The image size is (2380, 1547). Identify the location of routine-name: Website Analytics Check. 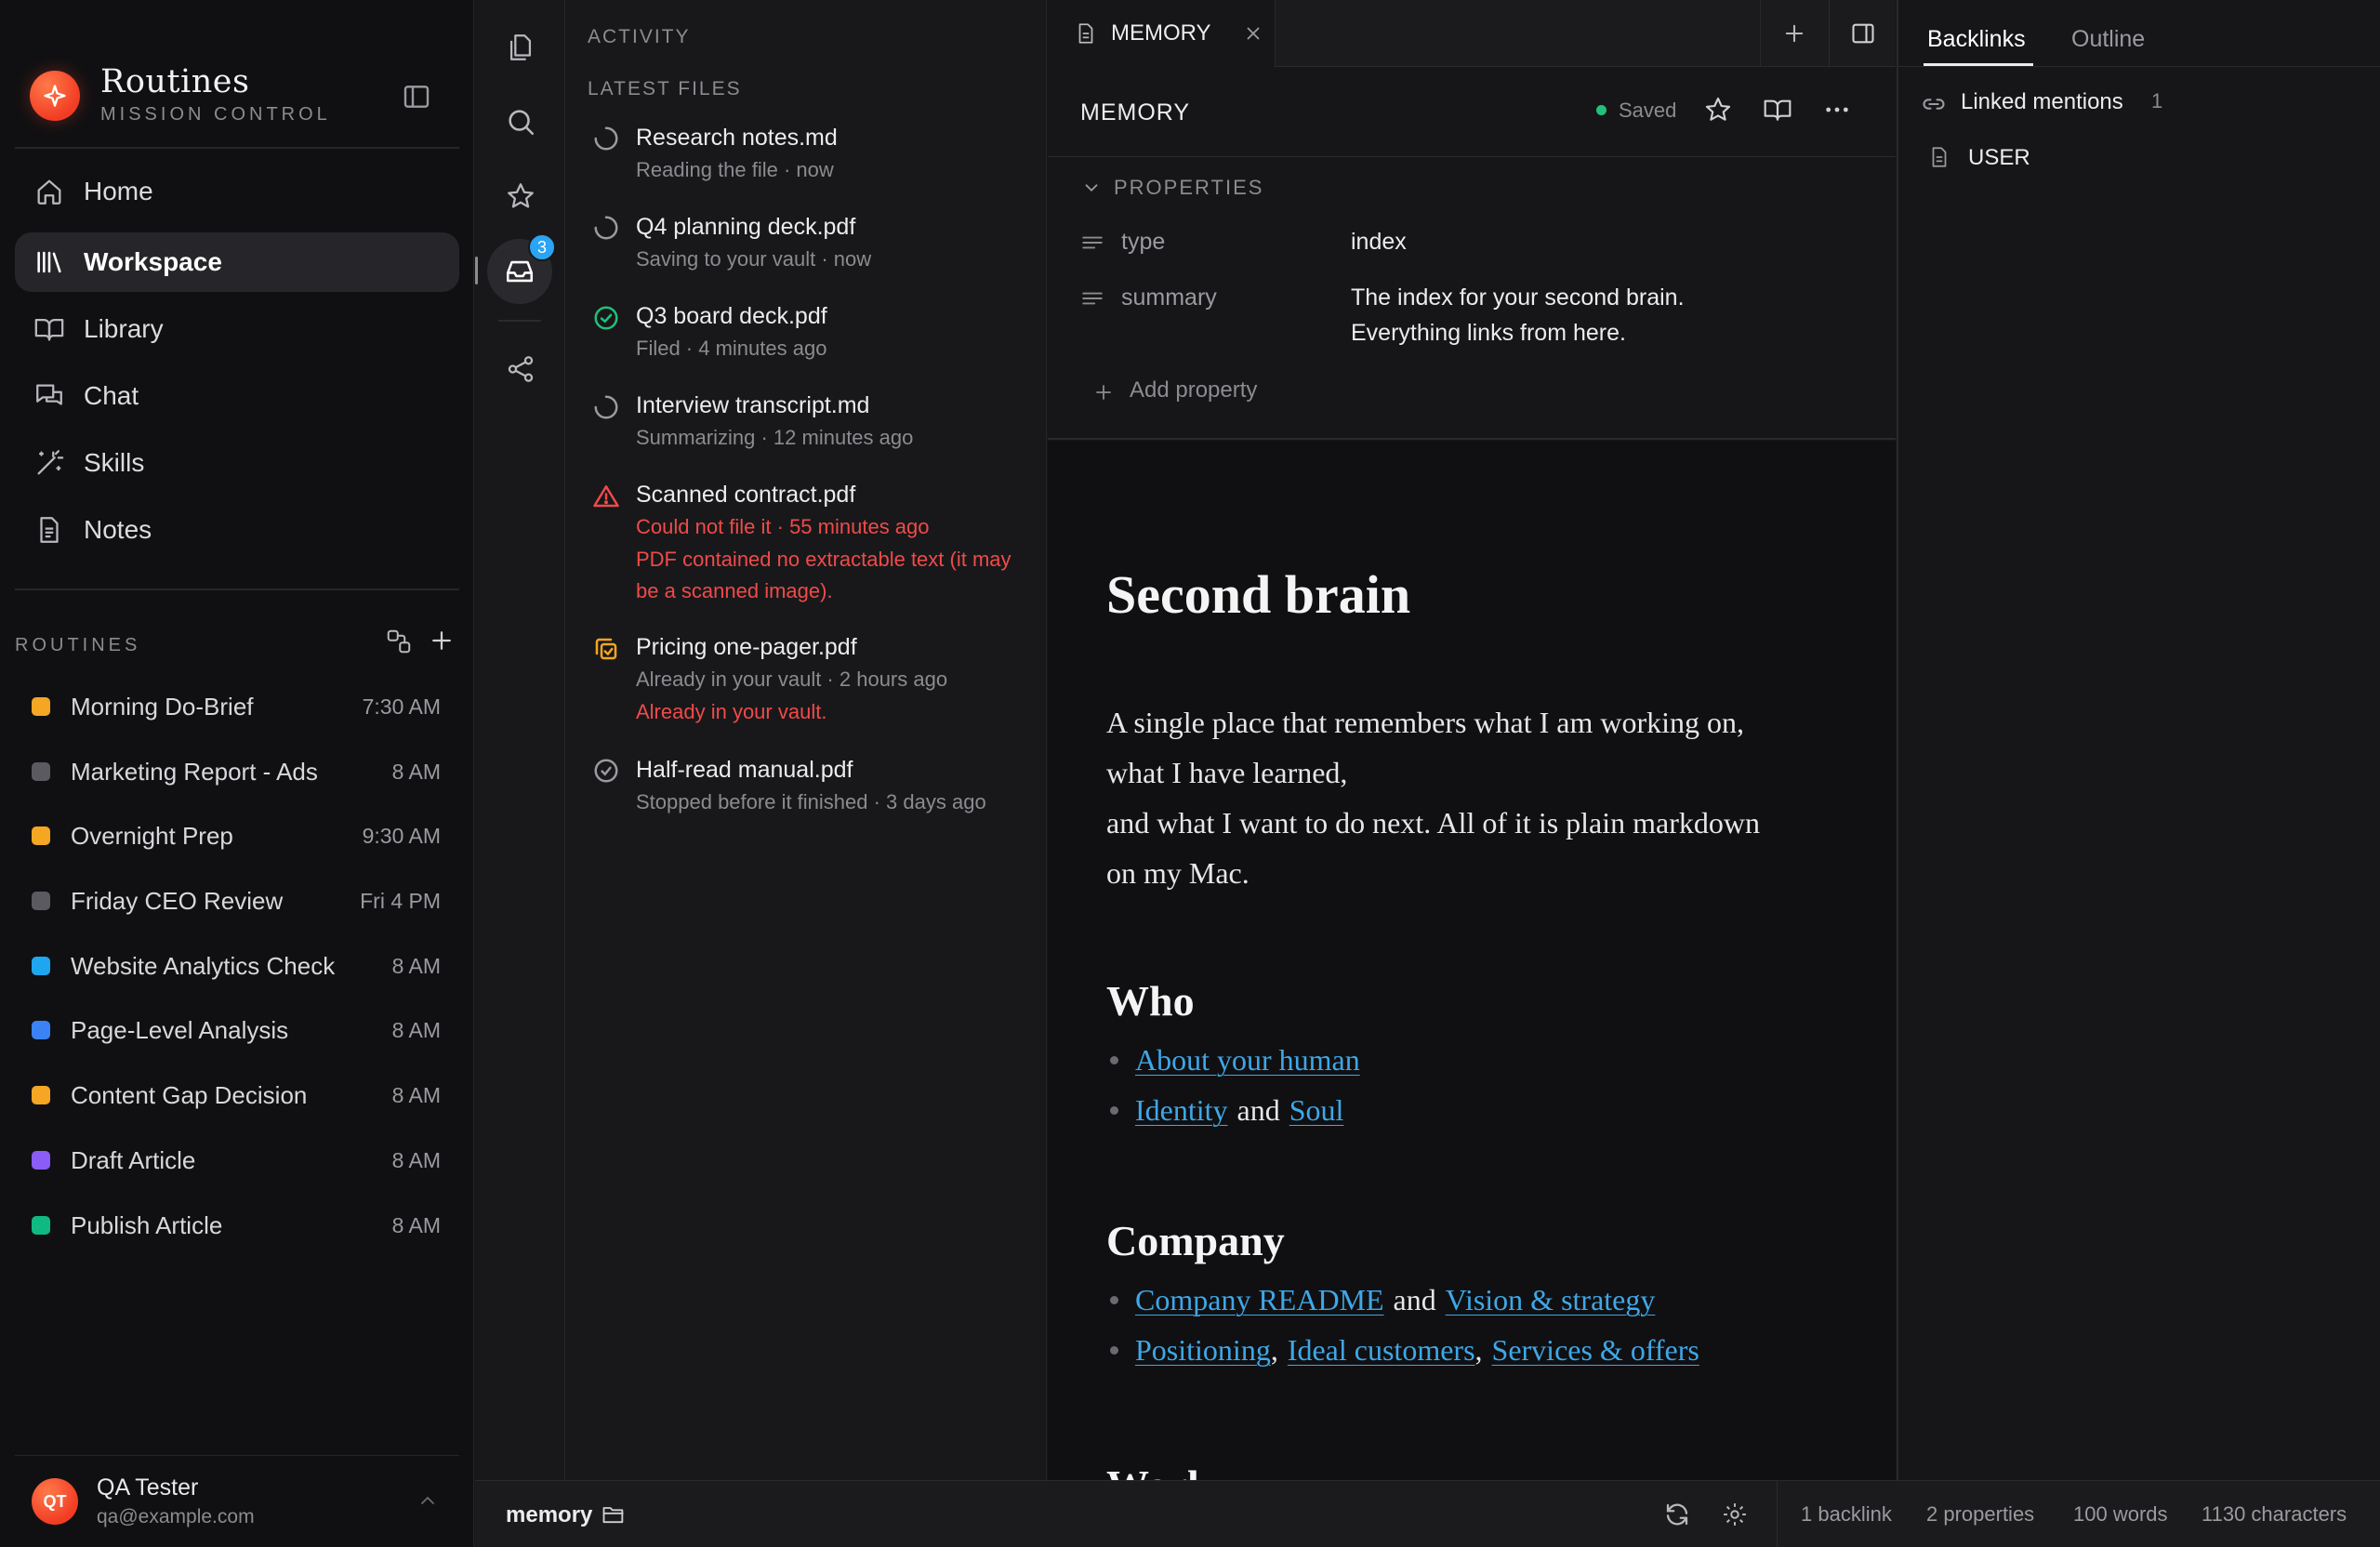
(203, 965).